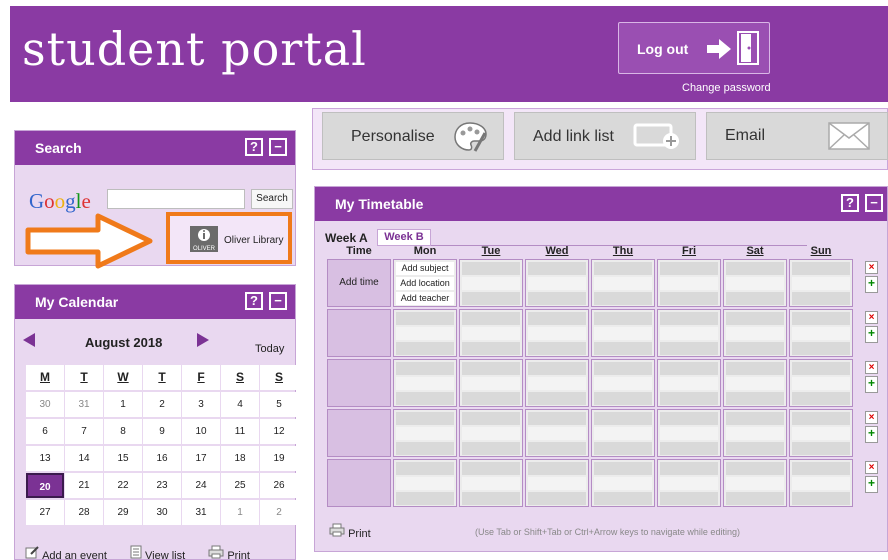 The width and height of the screenshot is (888, 560). I want to click on timetable-cell: Add subject Add location Add teacher, so click(425, 283).